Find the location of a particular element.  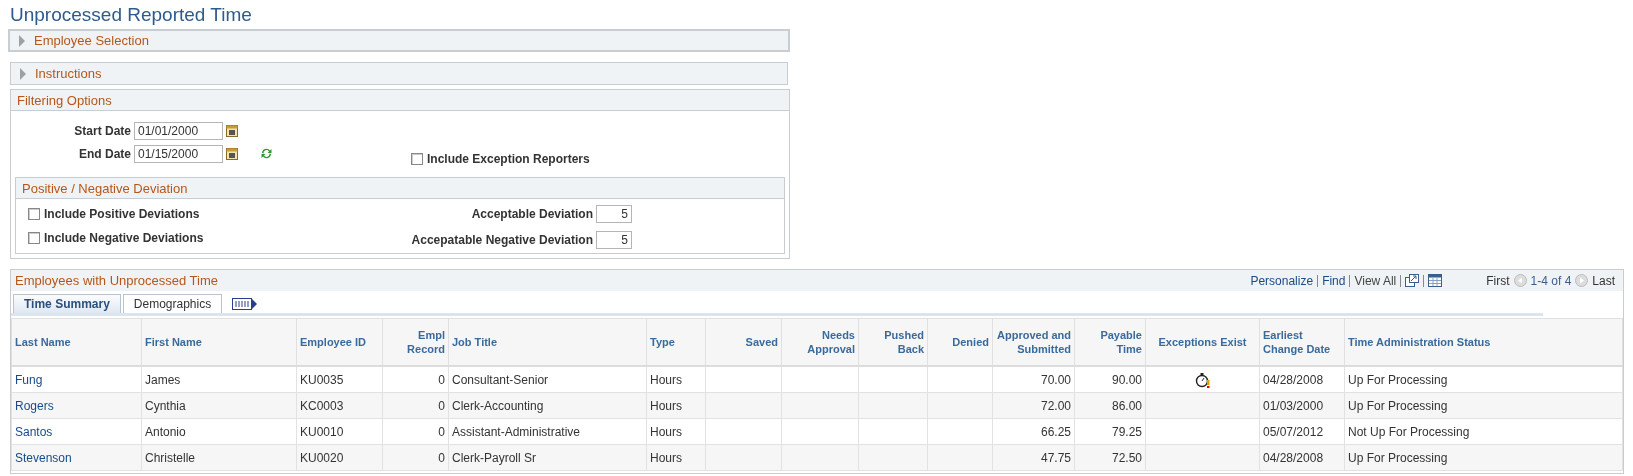

column-header: Saved is located at coordinates (743, 342).